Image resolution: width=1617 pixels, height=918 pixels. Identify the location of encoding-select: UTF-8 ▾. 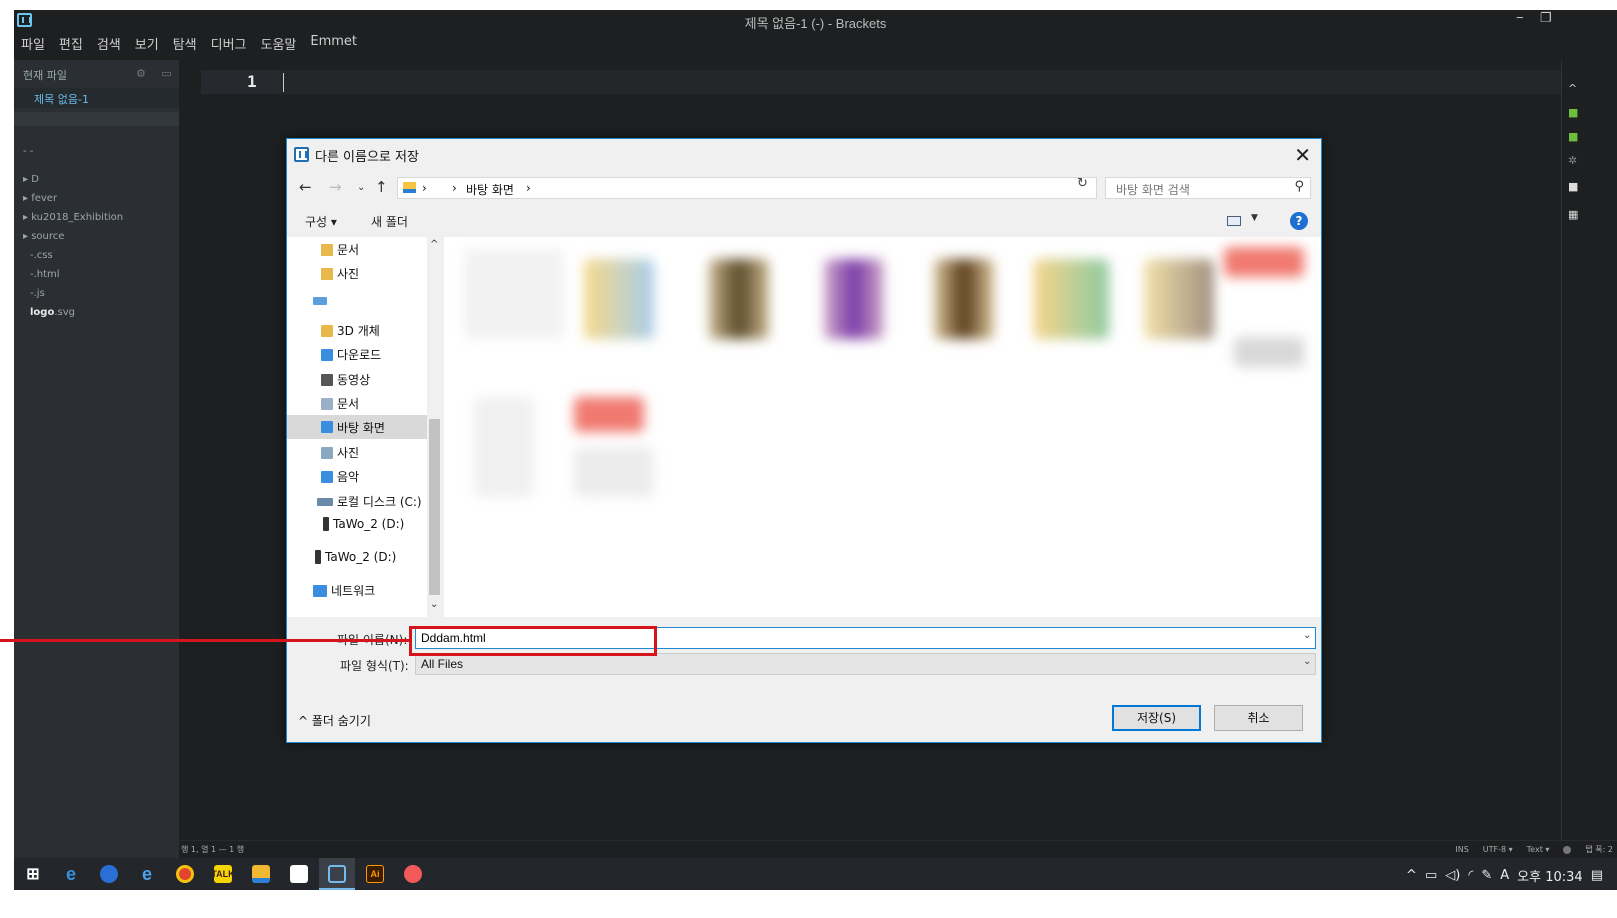
(1498, 849).